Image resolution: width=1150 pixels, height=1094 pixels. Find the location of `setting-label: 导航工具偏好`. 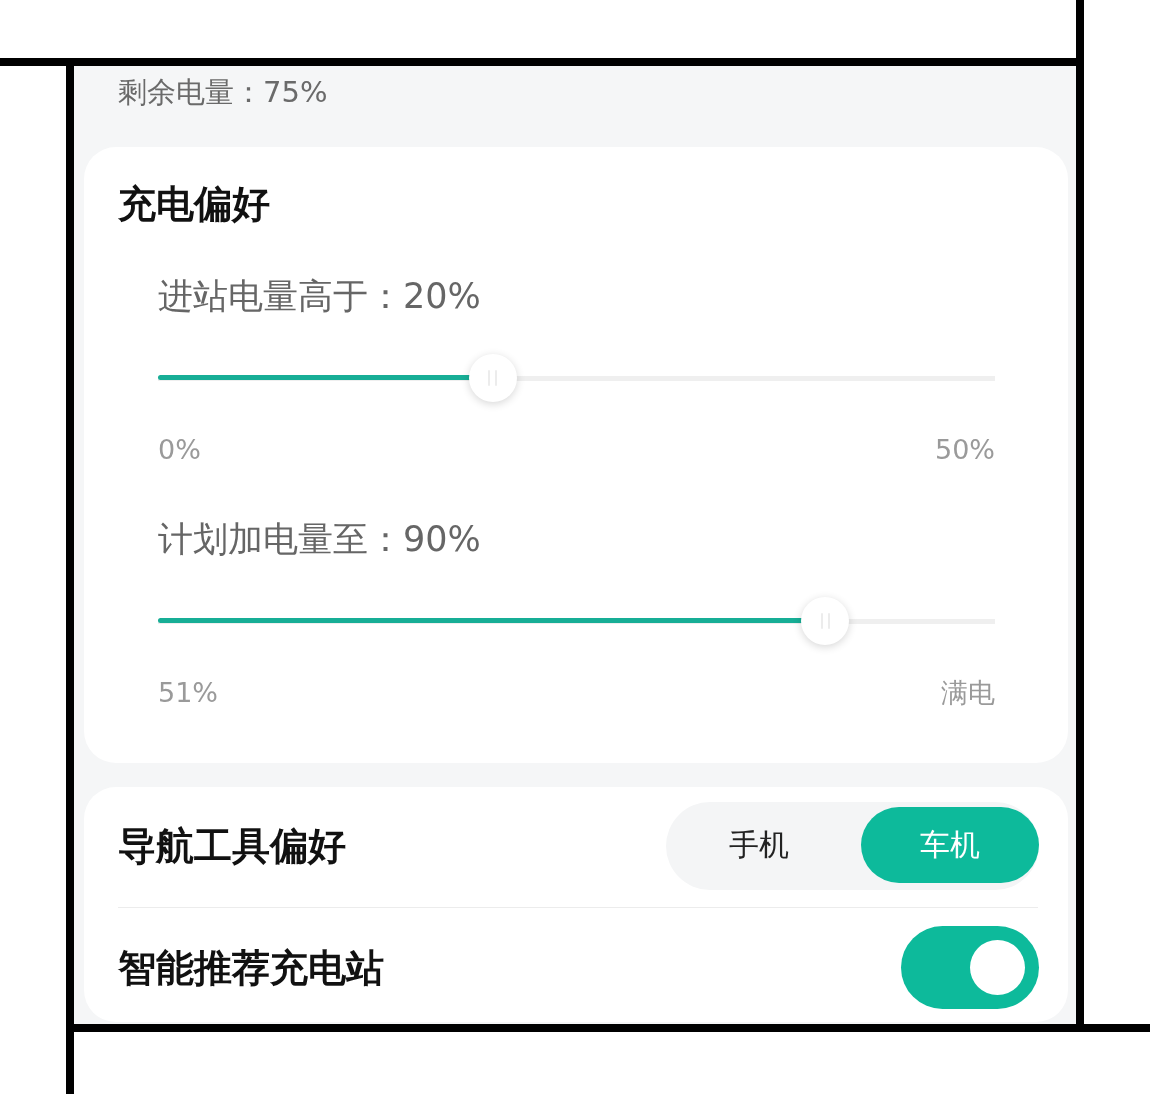

setting-label: 导航工具偏好 is located at coordinates (232, 846).